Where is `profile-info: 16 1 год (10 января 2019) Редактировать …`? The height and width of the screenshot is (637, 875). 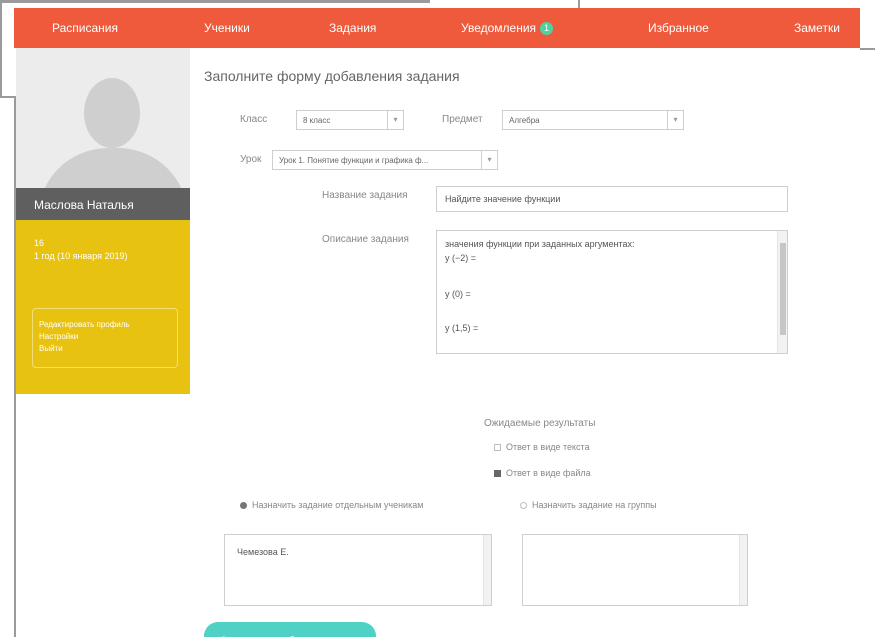
profile-info: 16 1 год (10 января 2019) Редактировать … is located at coordinates (103, 307).